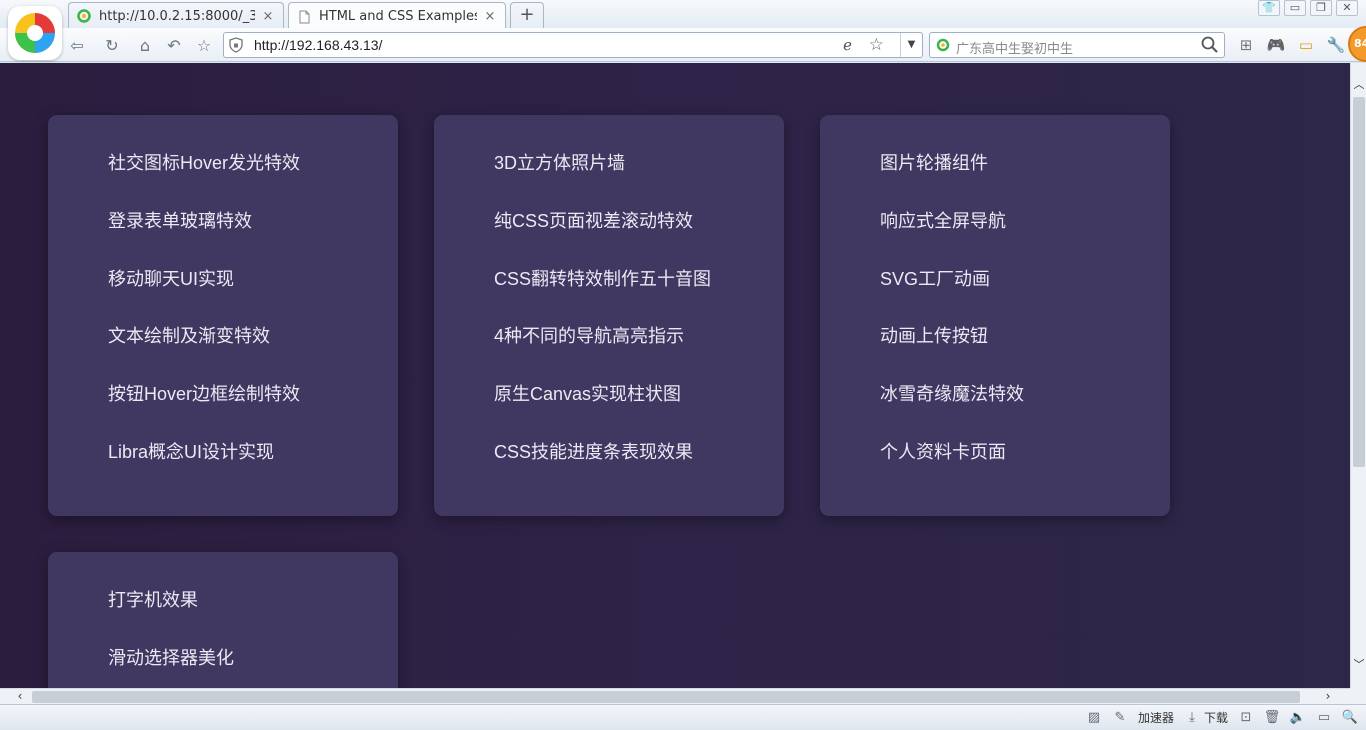 This screenshot has height=730, width=1366. Describe the element at coordinates (1295, 8) in the screenshot. I see `minimize-icon: ▭` at that location.